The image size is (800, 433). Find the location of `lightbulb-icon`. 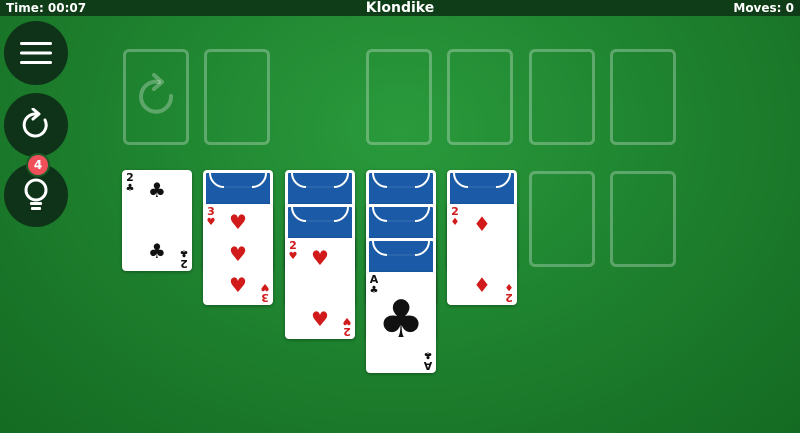

lightbulb-icon is located at coordinates (36, 194).